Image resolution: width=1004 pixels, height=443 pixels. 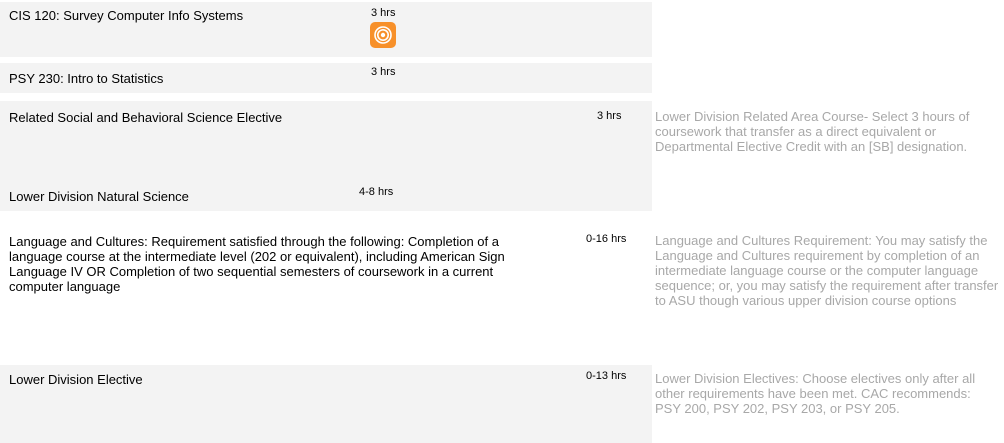 What do you see at coordinates (86, 78) in the screenshot?
I see `course-name: PSY 230: Intro to Statistics` at bounding box center [86, 78].